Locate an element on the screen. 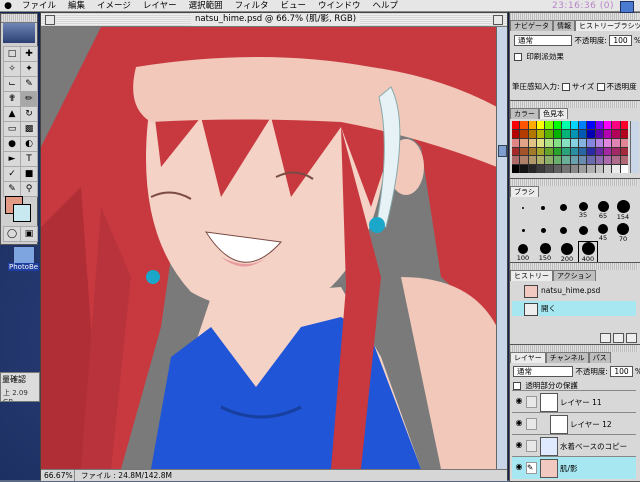  palette-titlebar is located at coordinates (574, 182).